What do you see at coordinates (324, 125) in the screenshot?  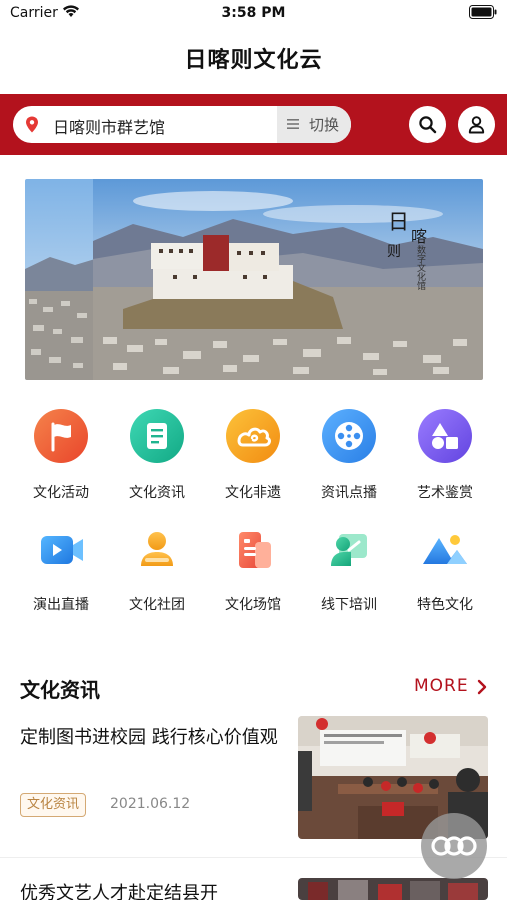 I see `switch-label: 切换` at bounding box center [324, 125].